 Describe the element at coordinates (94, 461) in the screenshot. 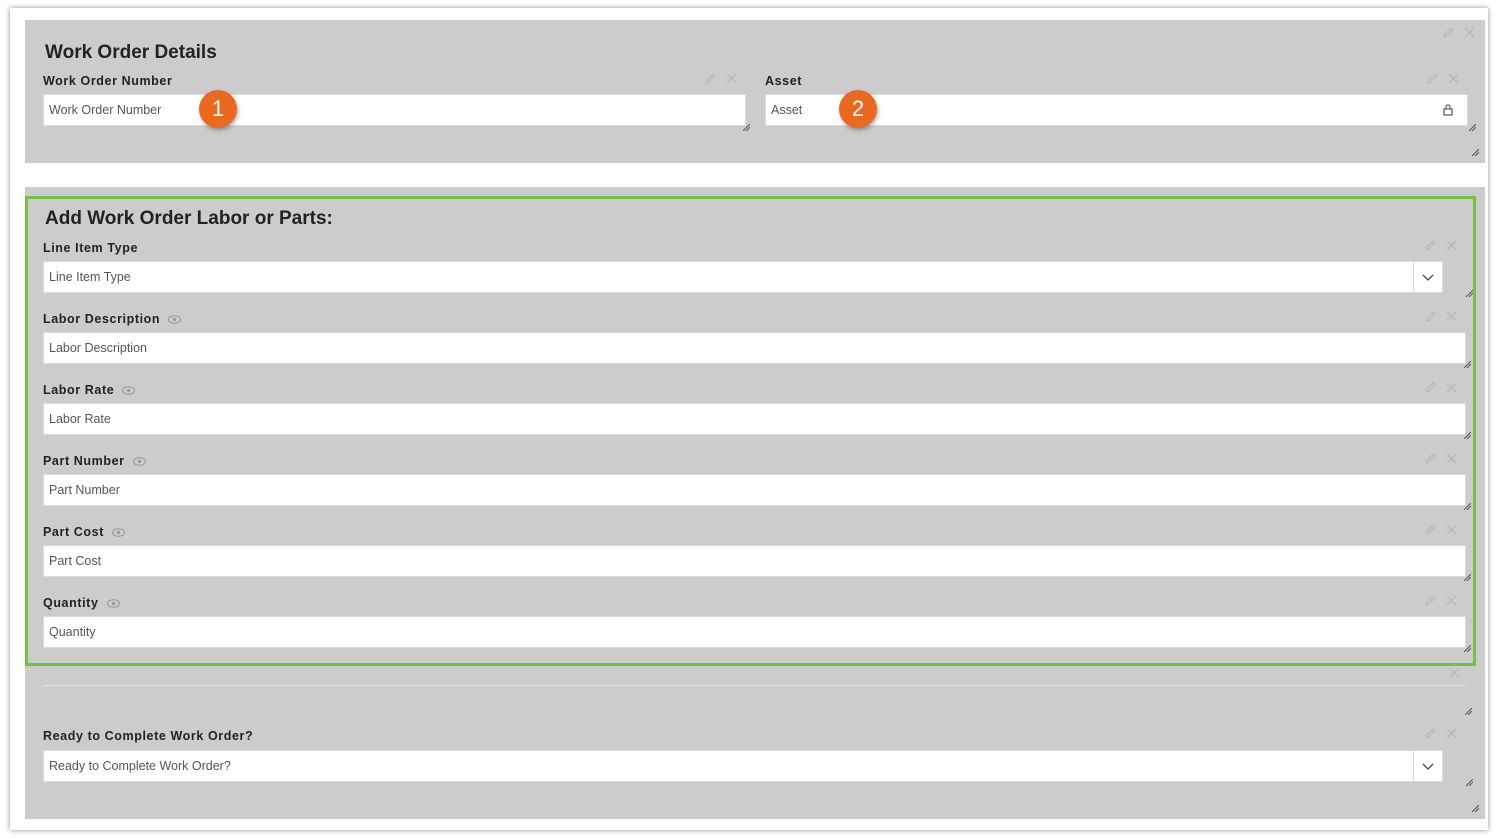

I see `part-number-label: Part Number` at that location.